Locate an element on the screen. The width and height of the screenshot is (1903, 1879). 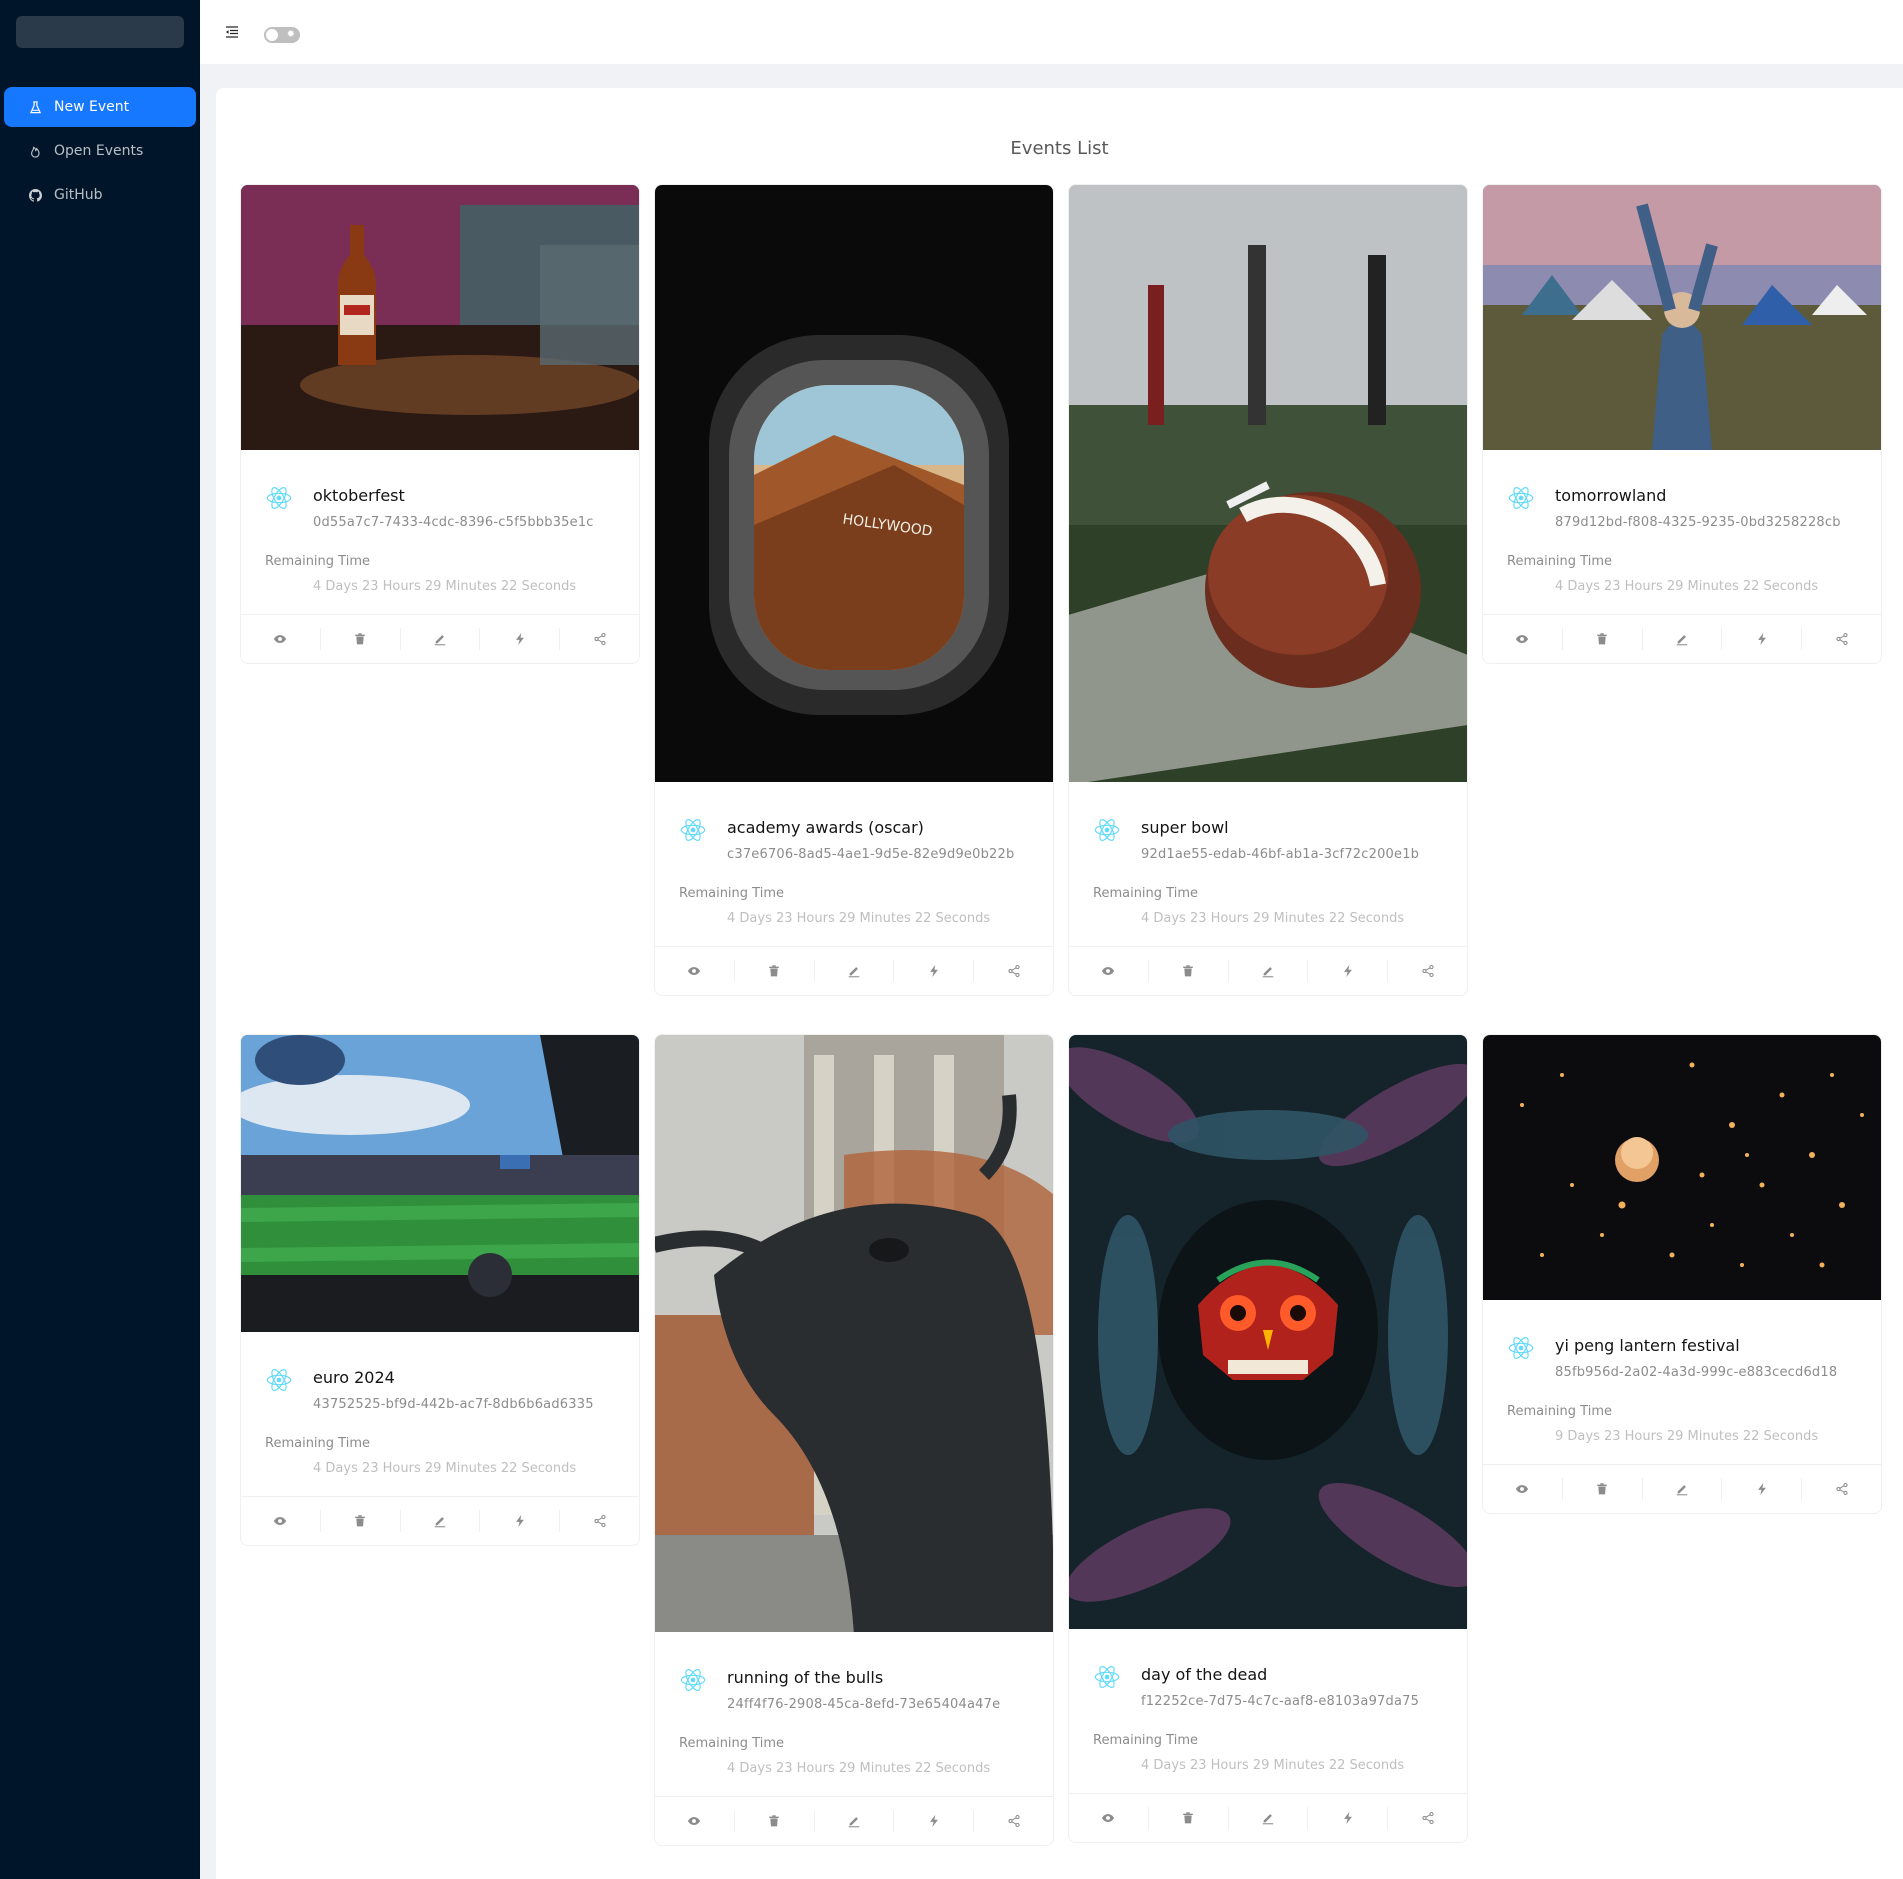
top-header: ✹ is located at coordinates (1051, 32).